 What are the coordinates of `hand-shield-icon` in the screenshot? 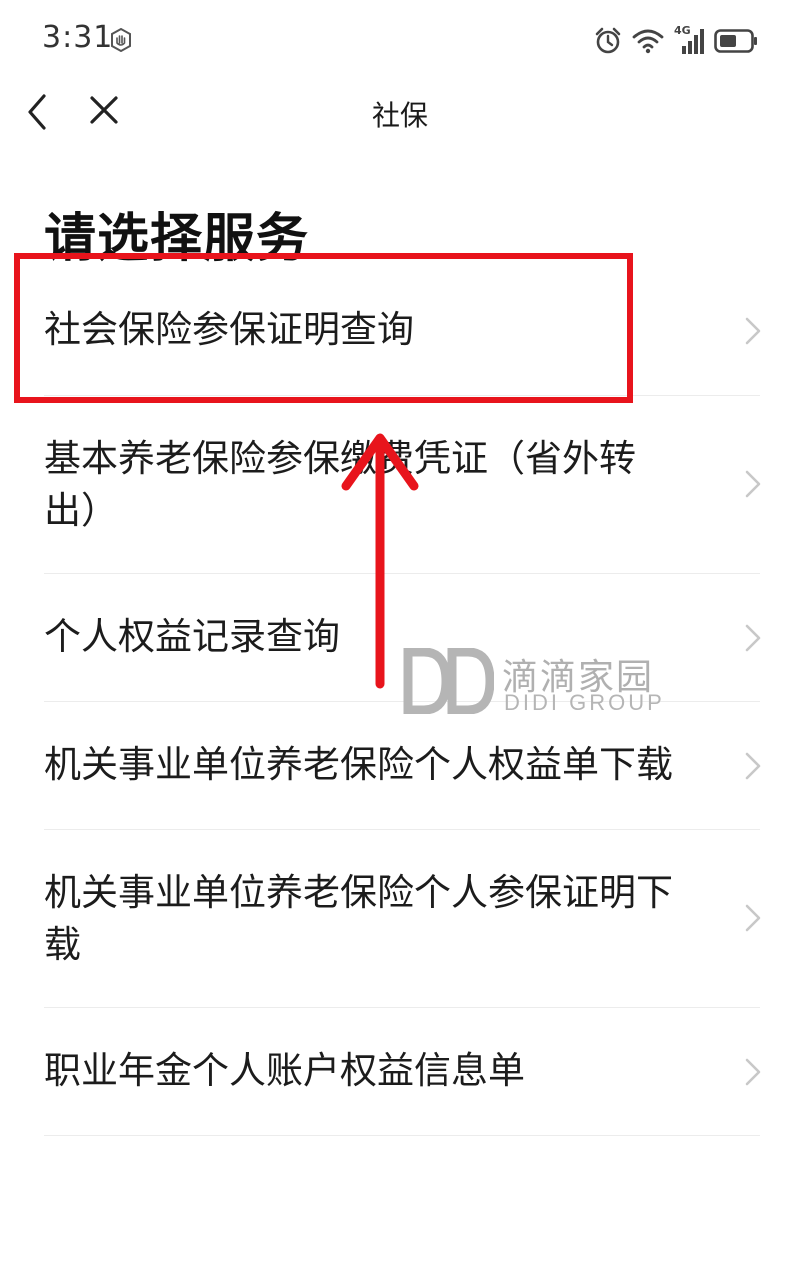 It's located at (121, 40).